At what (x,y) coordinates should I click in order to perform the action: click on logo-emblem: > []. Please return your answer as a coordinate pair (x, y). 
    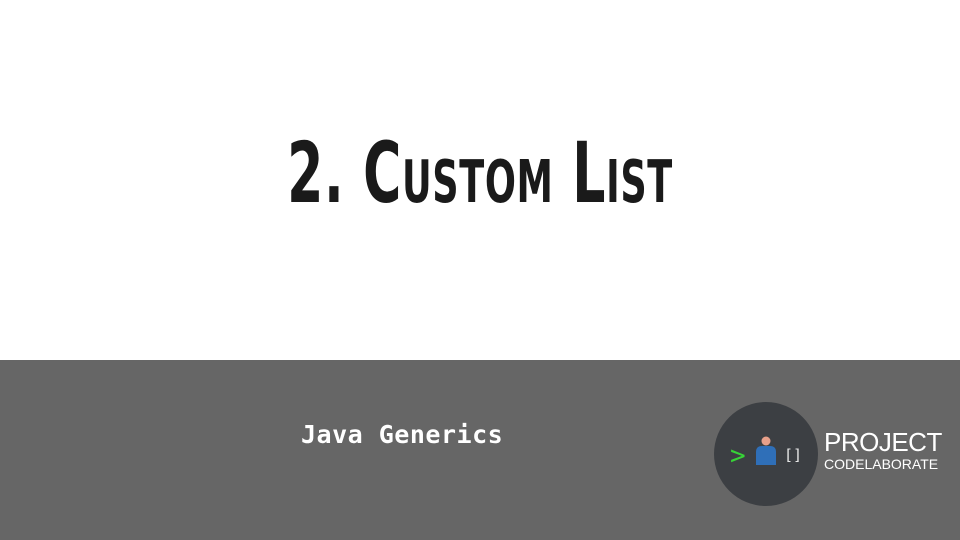
    Looking at the image, I should click on (766, 453).